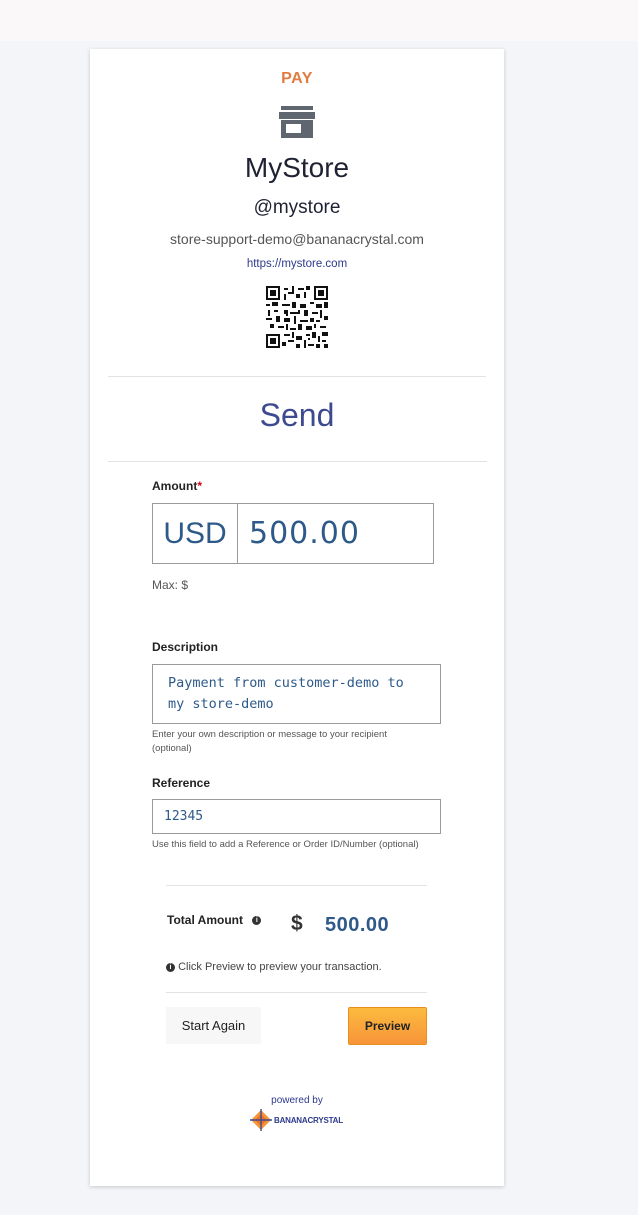  Describe the element at coordinates (185, 647) in the screenshot. I see `description-label: Description` at that location.